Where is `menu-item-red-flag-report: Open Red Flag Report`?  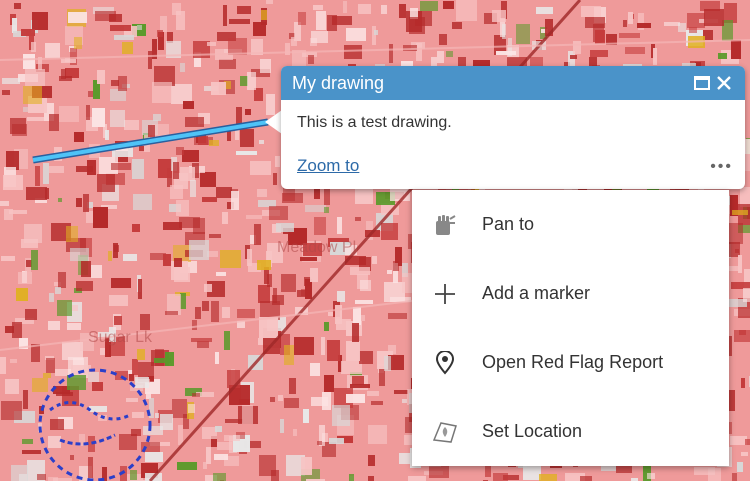
menu-item-red-flag-report: Open Red Flag Report is located at coordinates (570, 362).